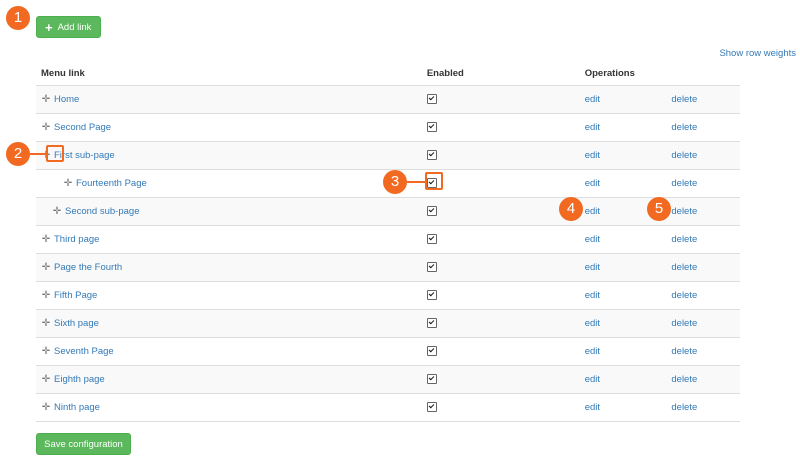 The width and height of the screenshot is (800, 460). Describe the element at coordinates (82, 127) in the screenshot. I see `menu-link-title: Second Page` at that location.